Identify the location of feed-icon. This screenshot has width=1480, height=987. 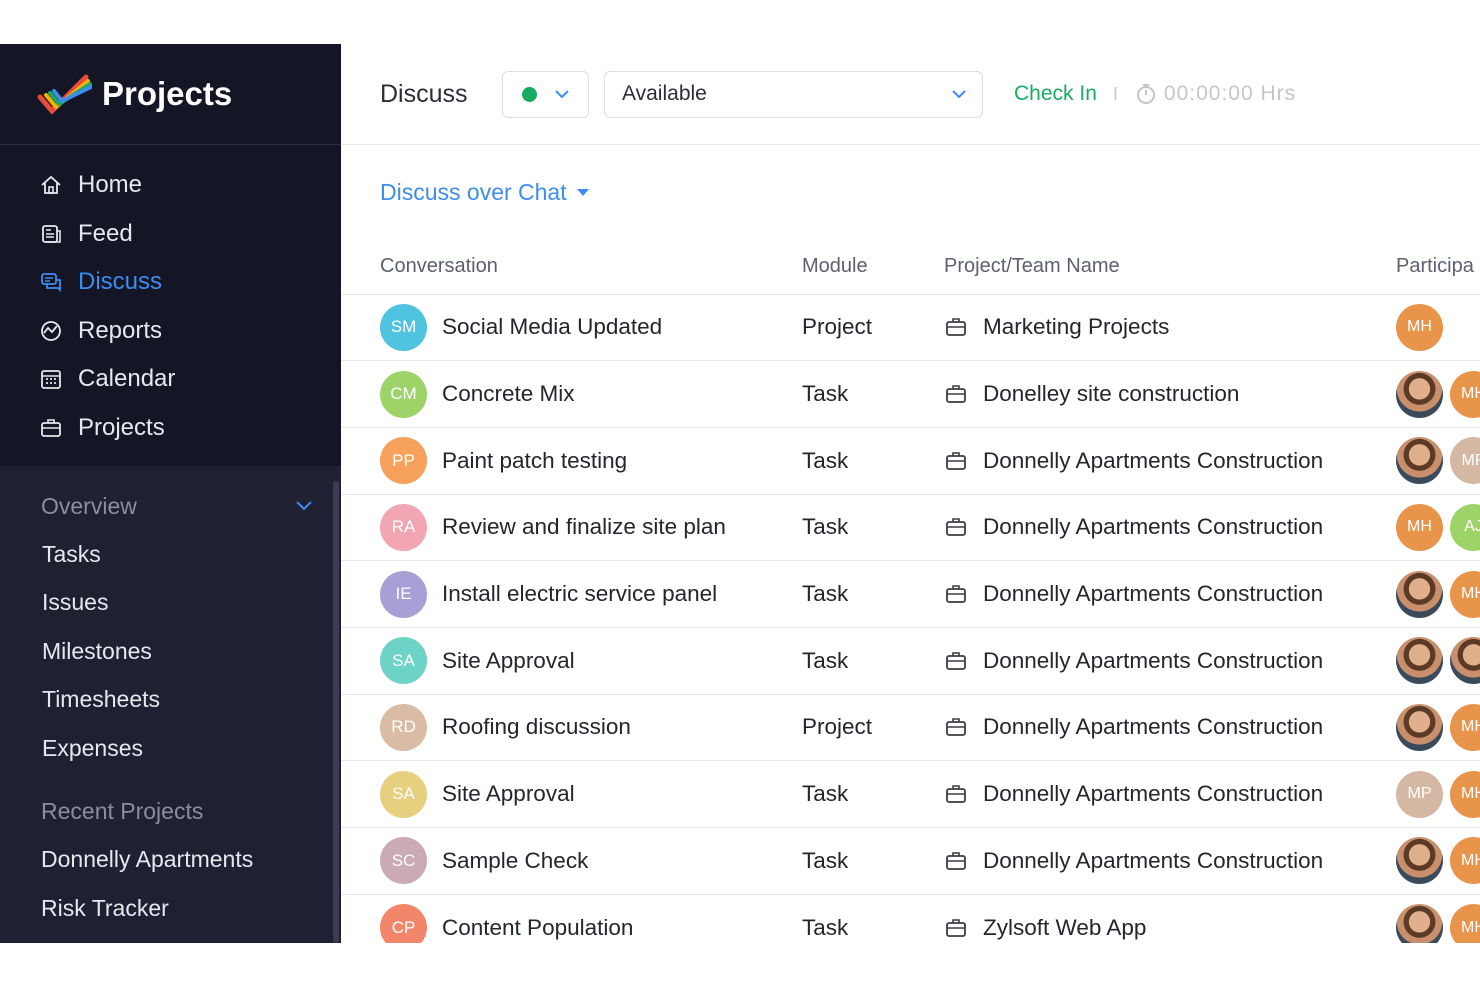
(51, 234).